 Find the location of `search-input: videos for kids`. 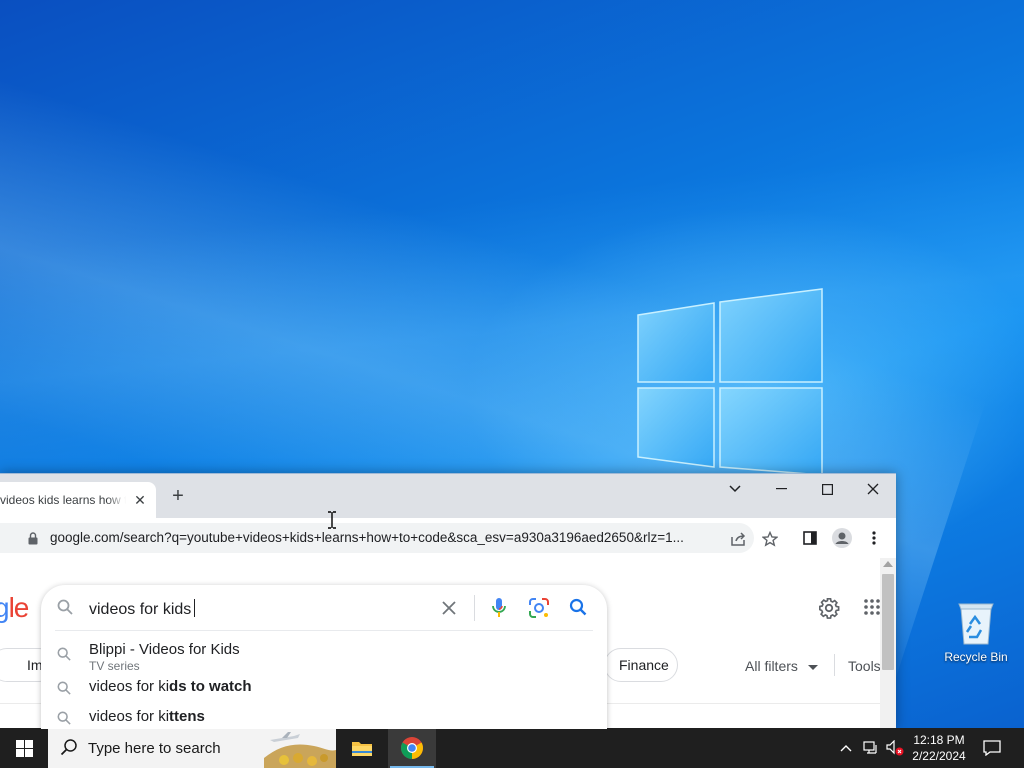

search-input: videos for kids is located at coordinates (142, 609).